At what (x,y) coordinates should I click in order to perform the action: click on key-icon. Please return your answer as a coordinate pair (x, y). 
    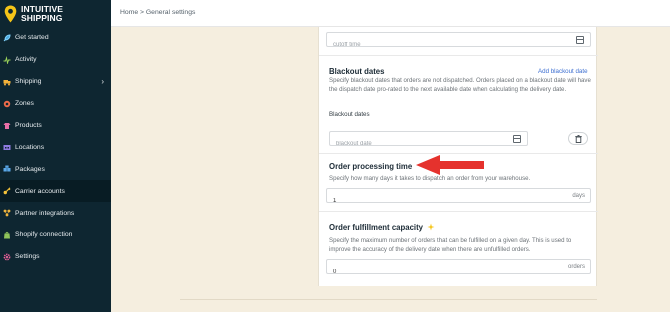
    Looking at the image, I should click on (7, 191).